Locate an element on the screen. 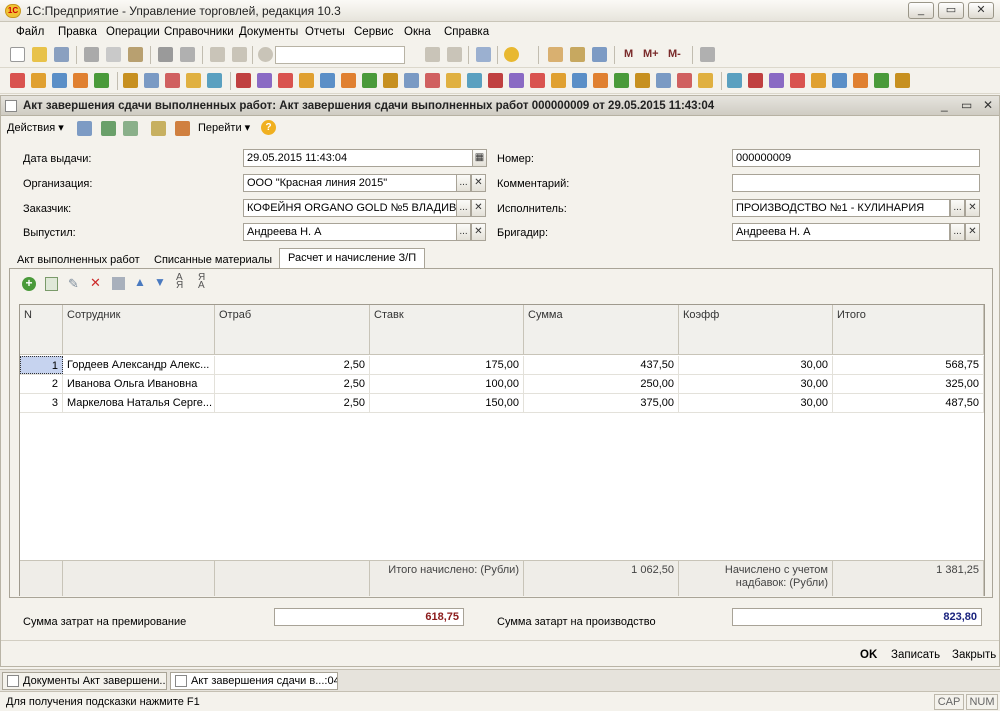 The image size is (1000, 711). column-header-total: Итого is located at coordinates (908, 330).